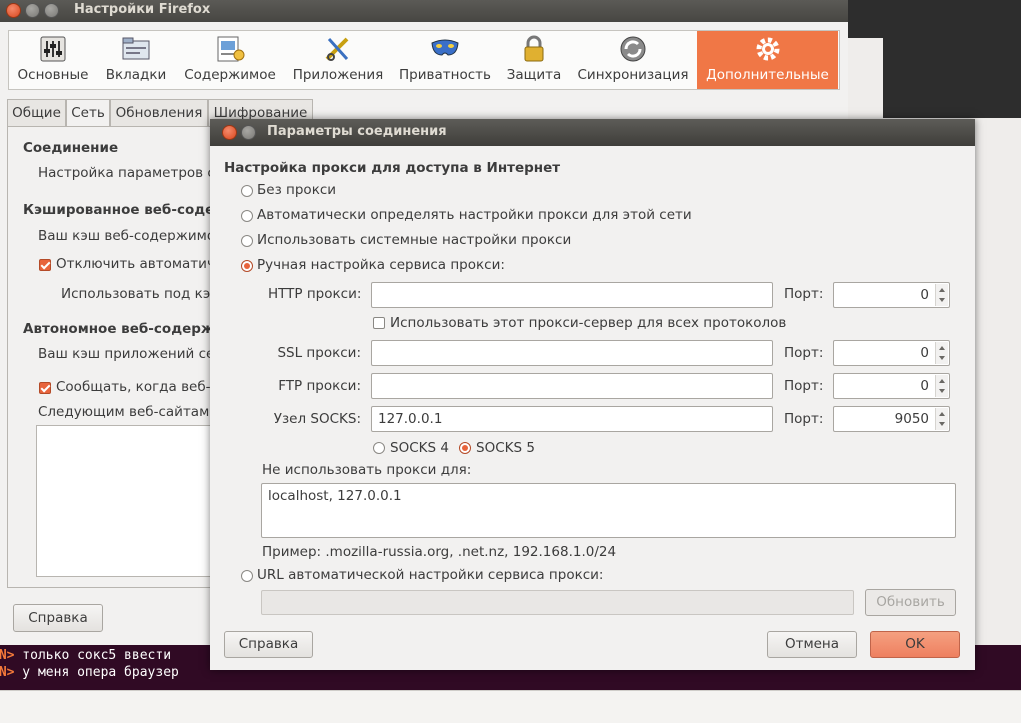 The height and width of the screenshot is (723, 1021). I want to click on toolbar-item-sync: Синхронизация, so click(633, 60).